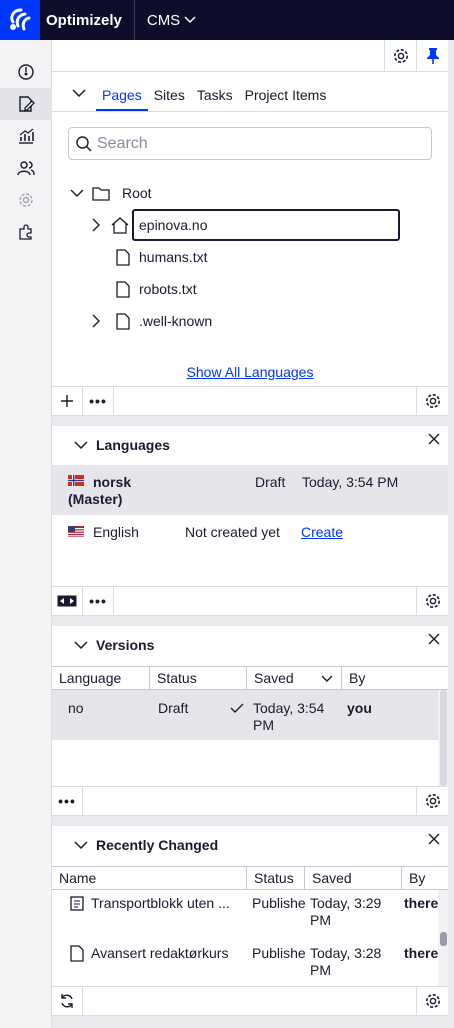 Image resolution: width=454 pixels, height=1028 pixels. What do you see at coordinates (250, 56) in the screenshot?
I see `pane-toolbar` at bounding box center [250, 56].